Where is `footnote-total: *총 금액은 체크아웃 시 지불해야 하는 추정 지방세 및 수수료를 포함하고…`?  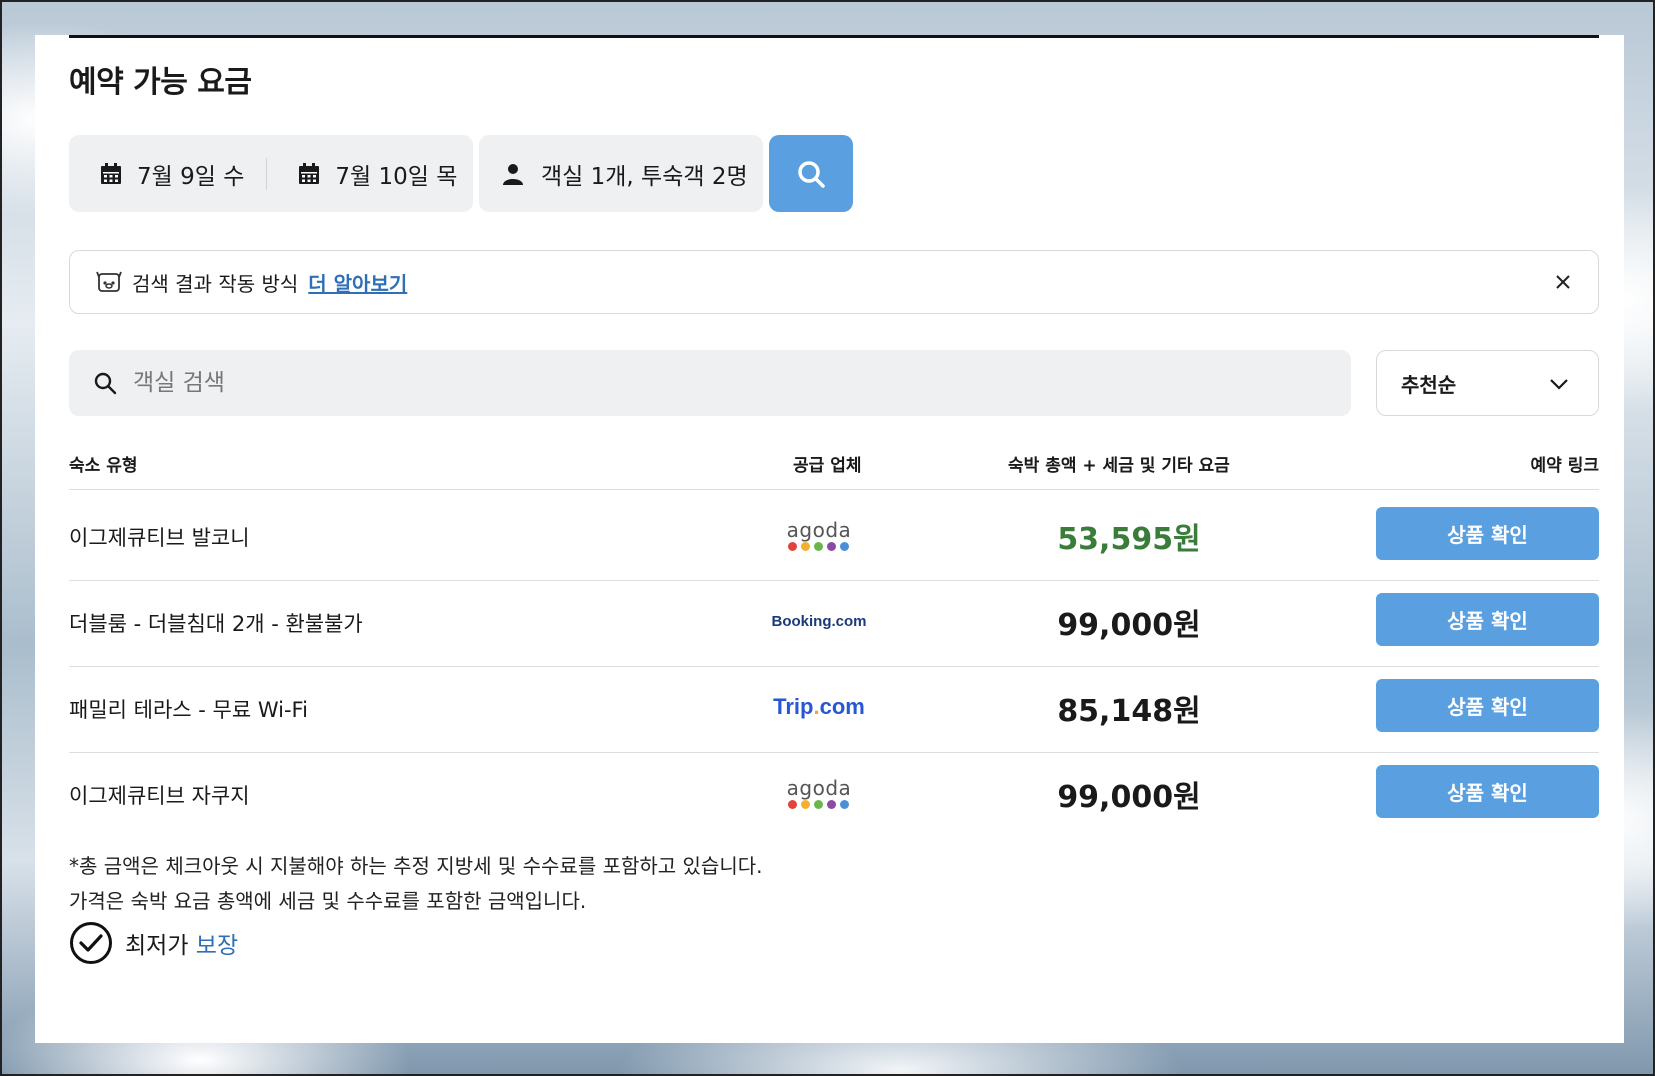
footnote-total: *총 금액은 체크아웃 시 지불해야 하는 추정 지방세 및 수수료를 포함하고… is located at coordinates (416, 866).